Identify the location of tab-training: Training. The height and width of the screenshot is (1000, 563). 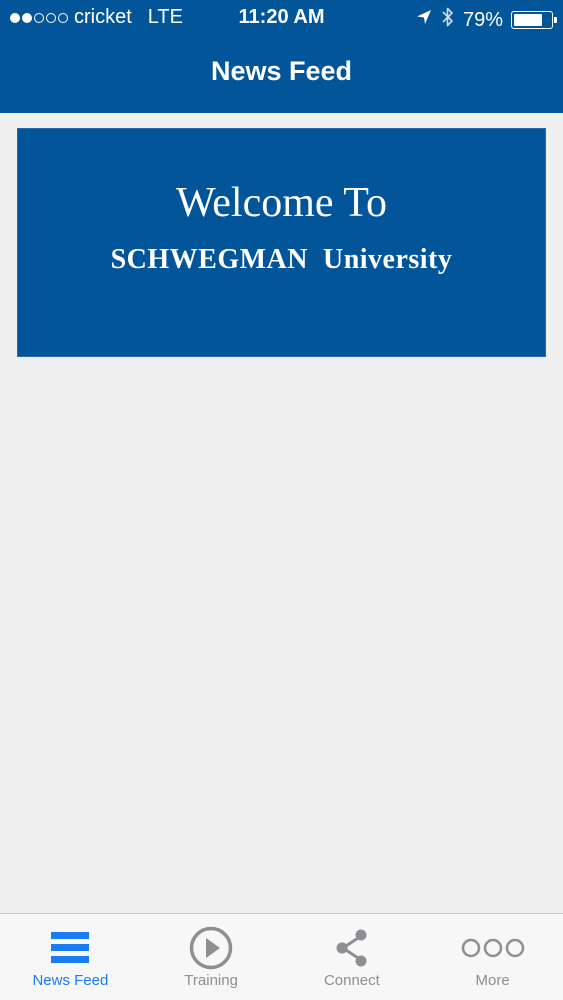
(211, 957).